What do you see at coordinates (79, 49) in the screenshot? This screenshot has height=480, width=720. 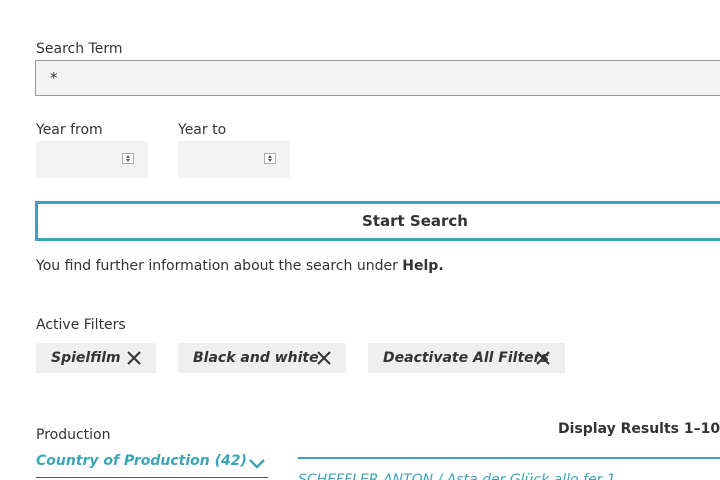 I see `search-term-label: Search Term` at bounding box center [79, 49].